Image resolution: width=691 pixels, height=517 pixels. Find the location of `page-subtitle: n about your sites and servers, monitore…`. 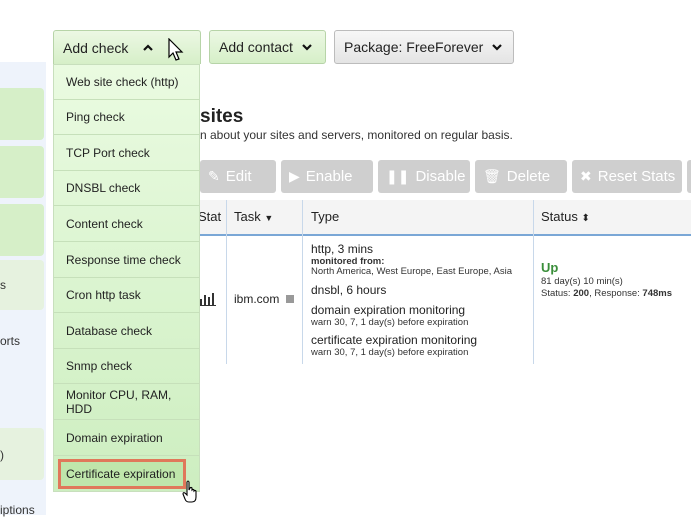

page-subtitle: n about your sites and servers, monitore… is located at coordinates (356, 135).